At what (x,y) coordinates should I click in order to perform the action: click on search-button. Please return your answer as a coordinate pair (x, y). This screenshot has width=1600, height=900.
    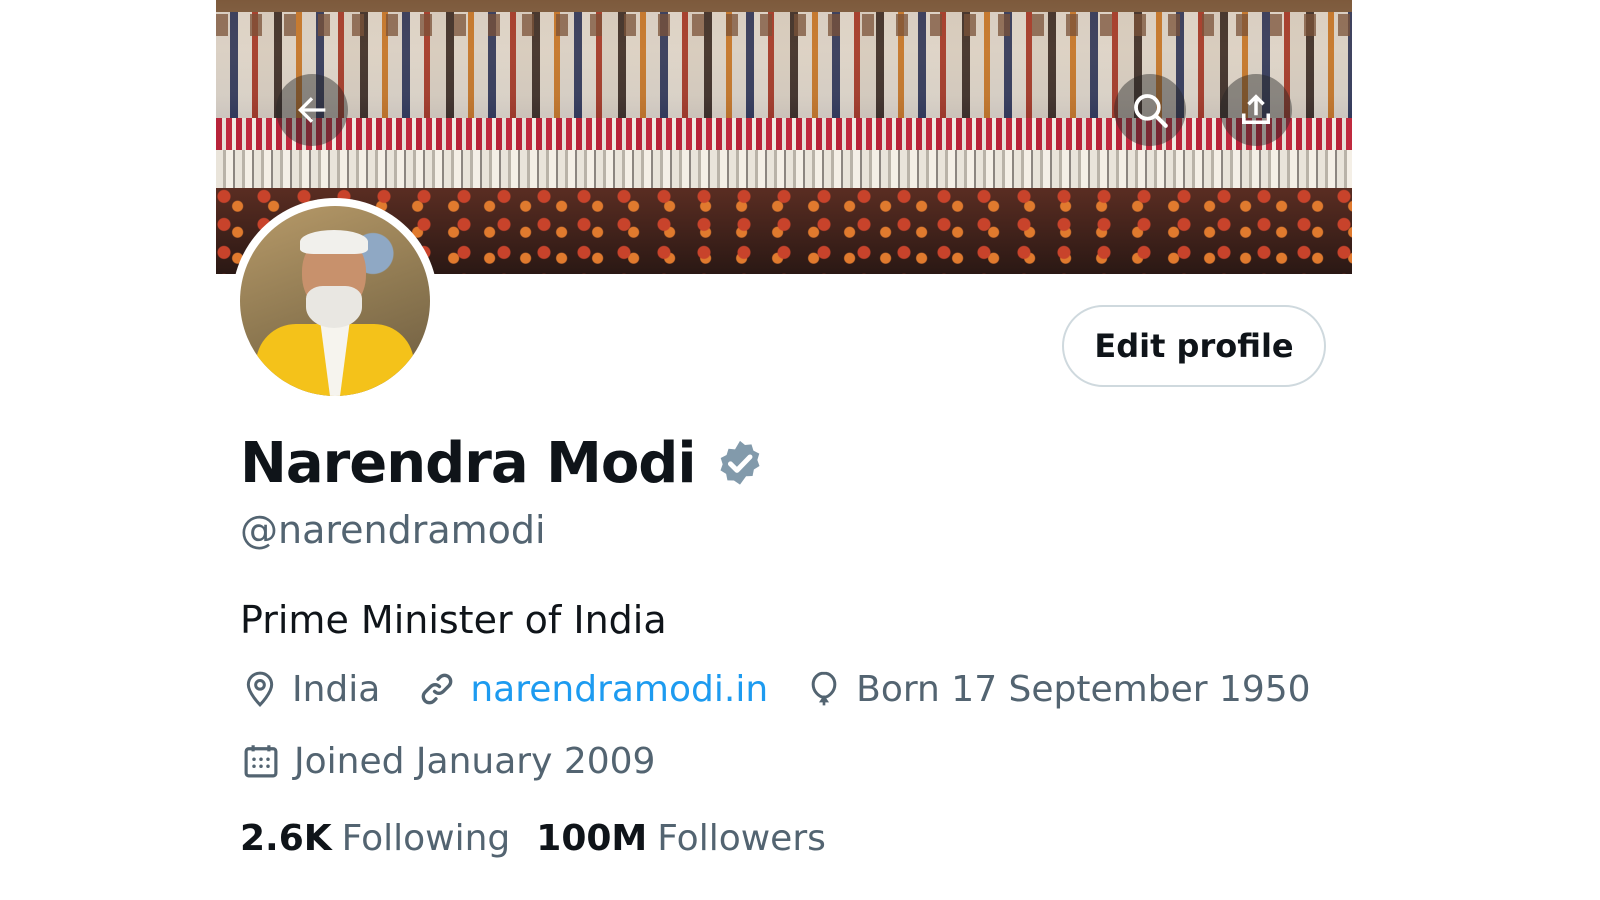
    Looking at the image, I should click on (1150, 110).